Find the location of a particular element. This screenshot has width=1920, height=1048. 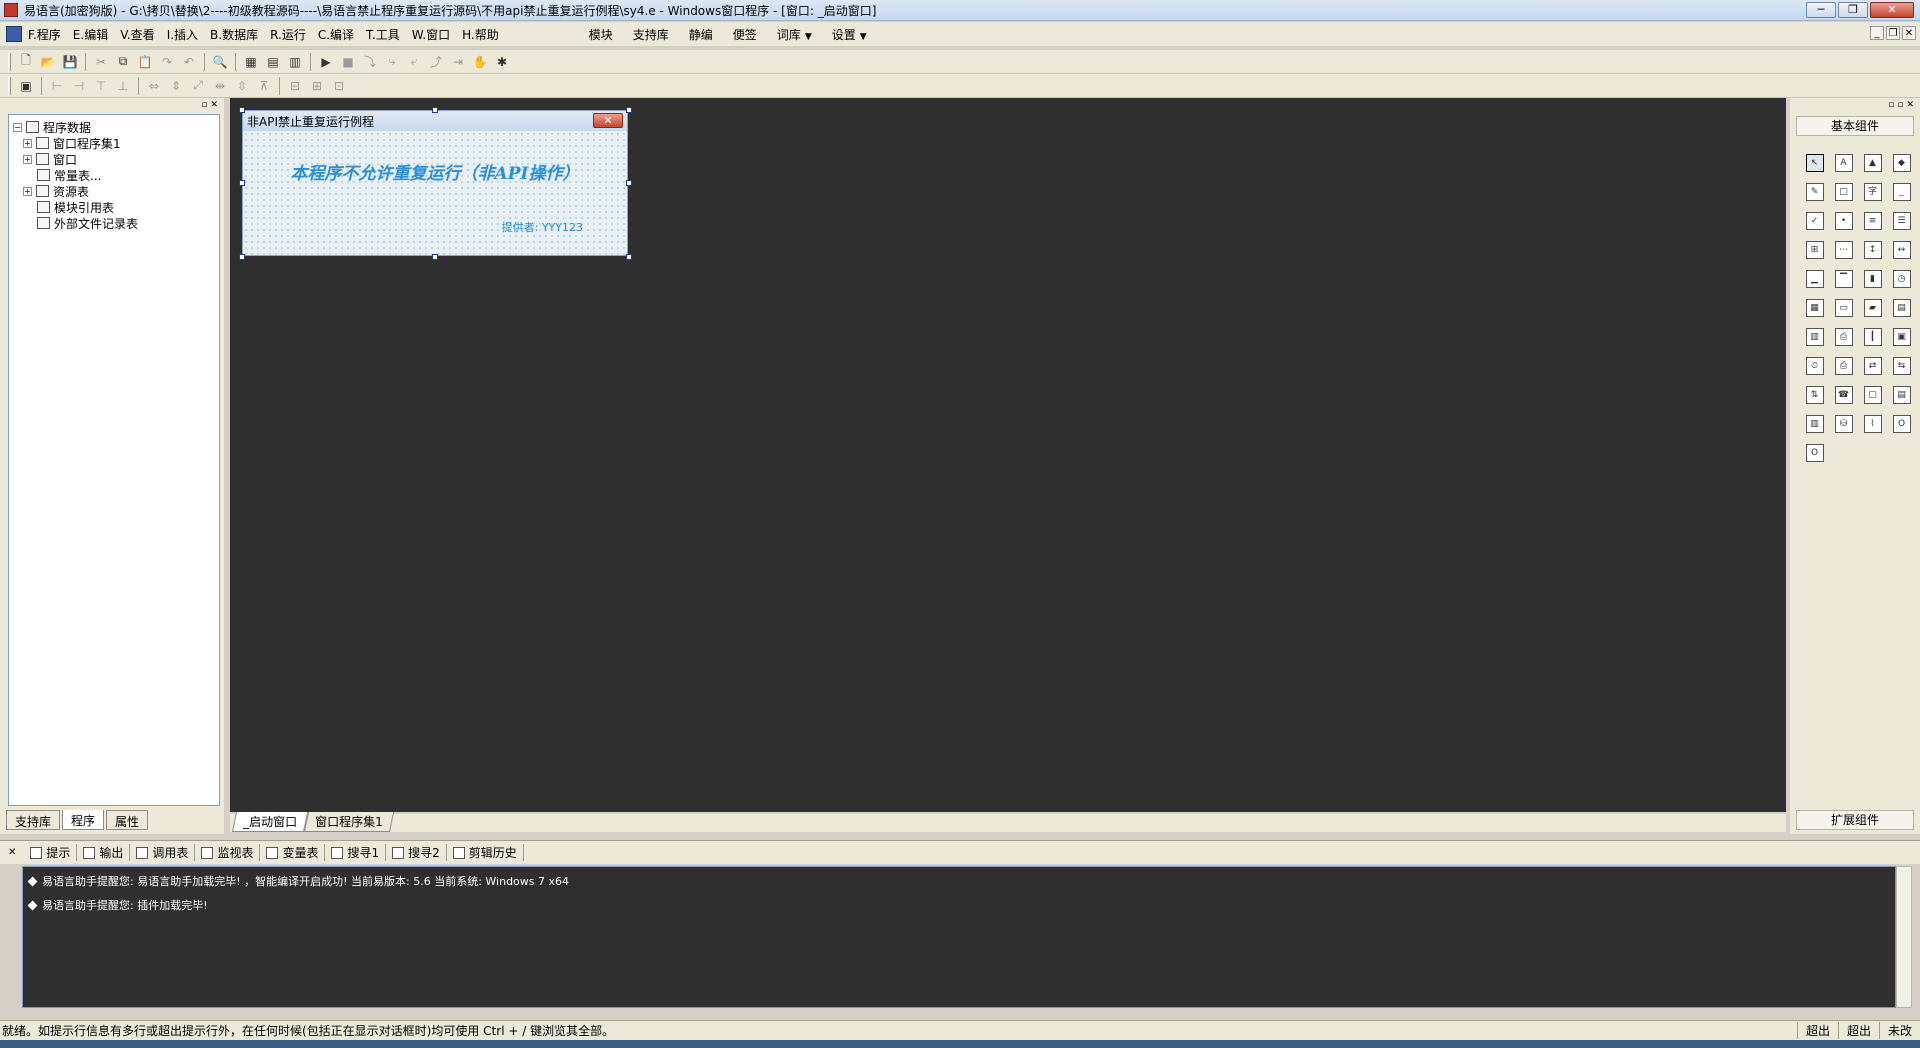

tab-startup-window: _启动窗口 is located at coordinates (270, 822).